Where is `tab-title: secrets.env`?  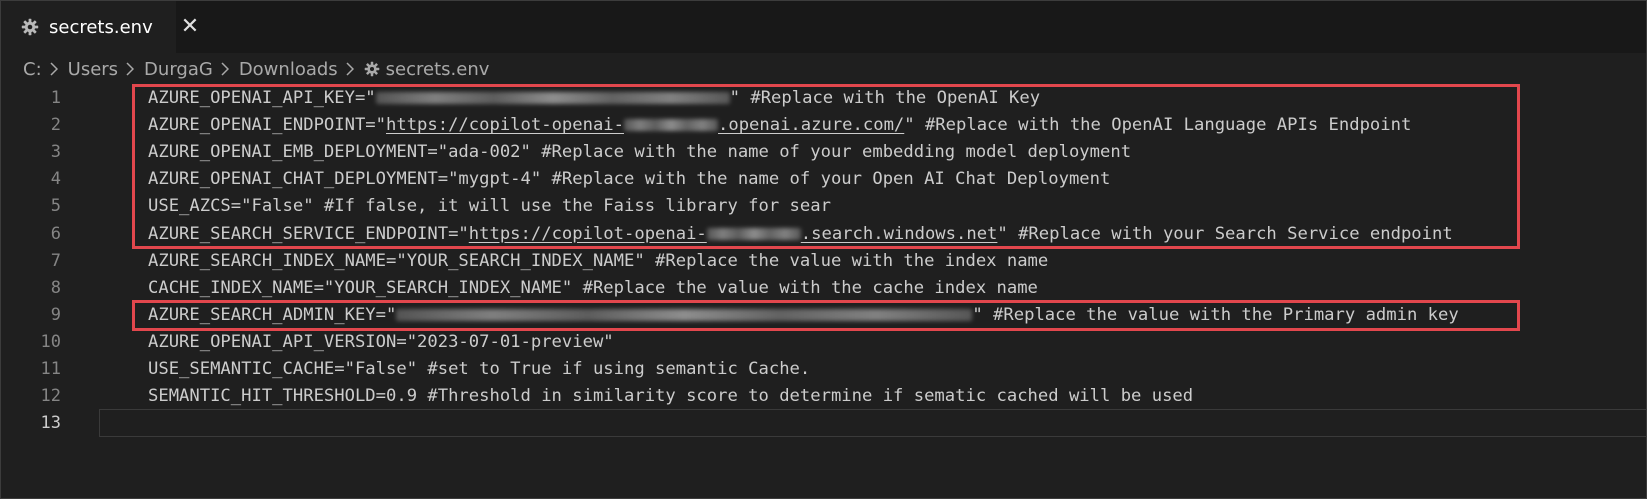 tab-title: secrets.env is located at coordinates (101, 27).